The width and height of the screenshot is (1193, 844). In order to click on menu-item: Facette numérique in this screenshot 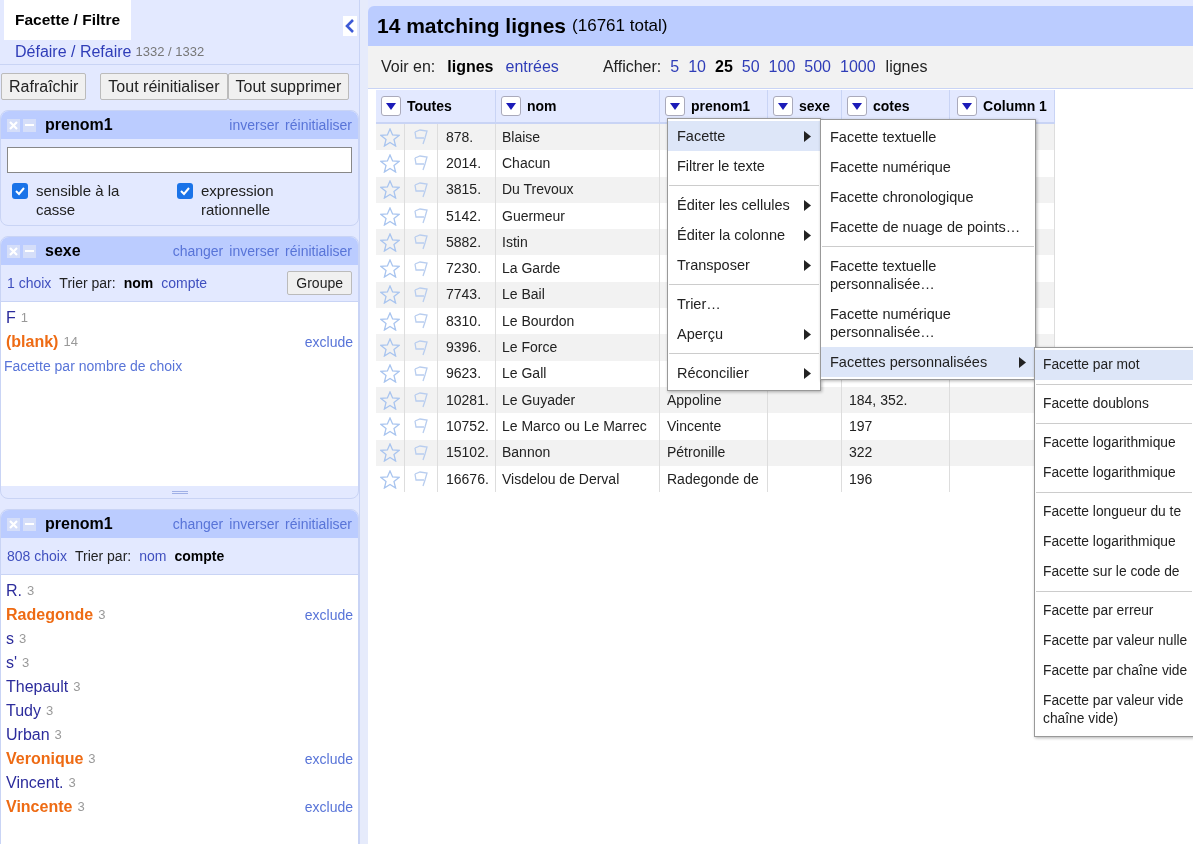, I will do `click(928, 167)`.